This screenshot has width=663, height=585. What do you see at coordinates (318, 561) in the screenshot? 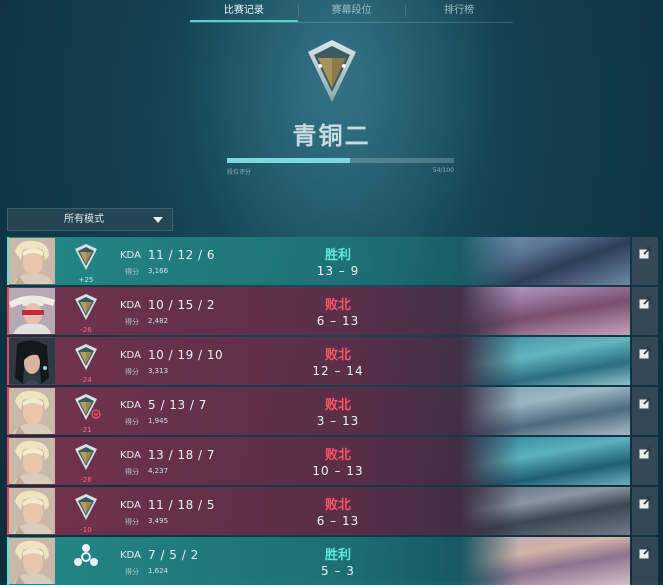
I see `match-row: KDA 7 / 5 / 2 得分 1,624 胜利 5 – 3` at bounding box center [318, 561].